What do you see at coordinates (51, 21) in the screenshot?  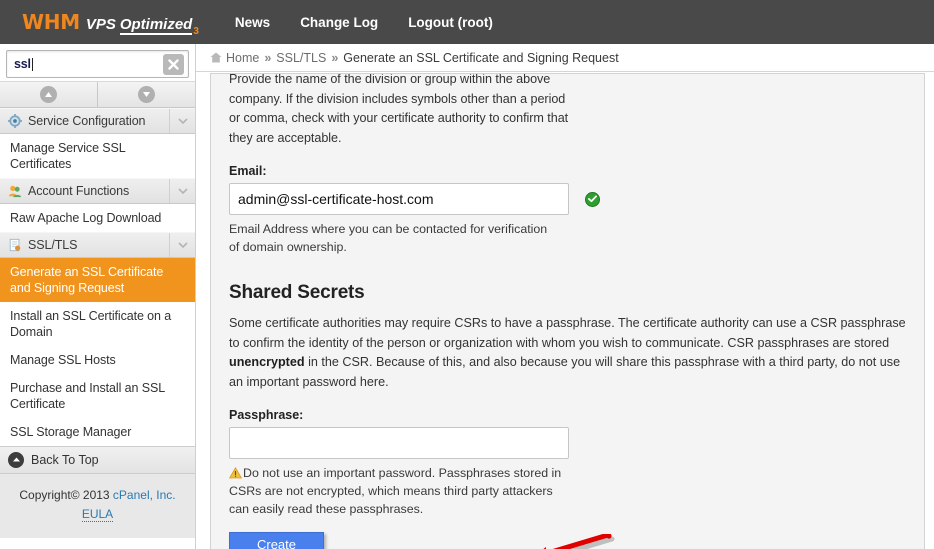 I see `logo-brand-text: WHM` at bounding box center [51, 21].